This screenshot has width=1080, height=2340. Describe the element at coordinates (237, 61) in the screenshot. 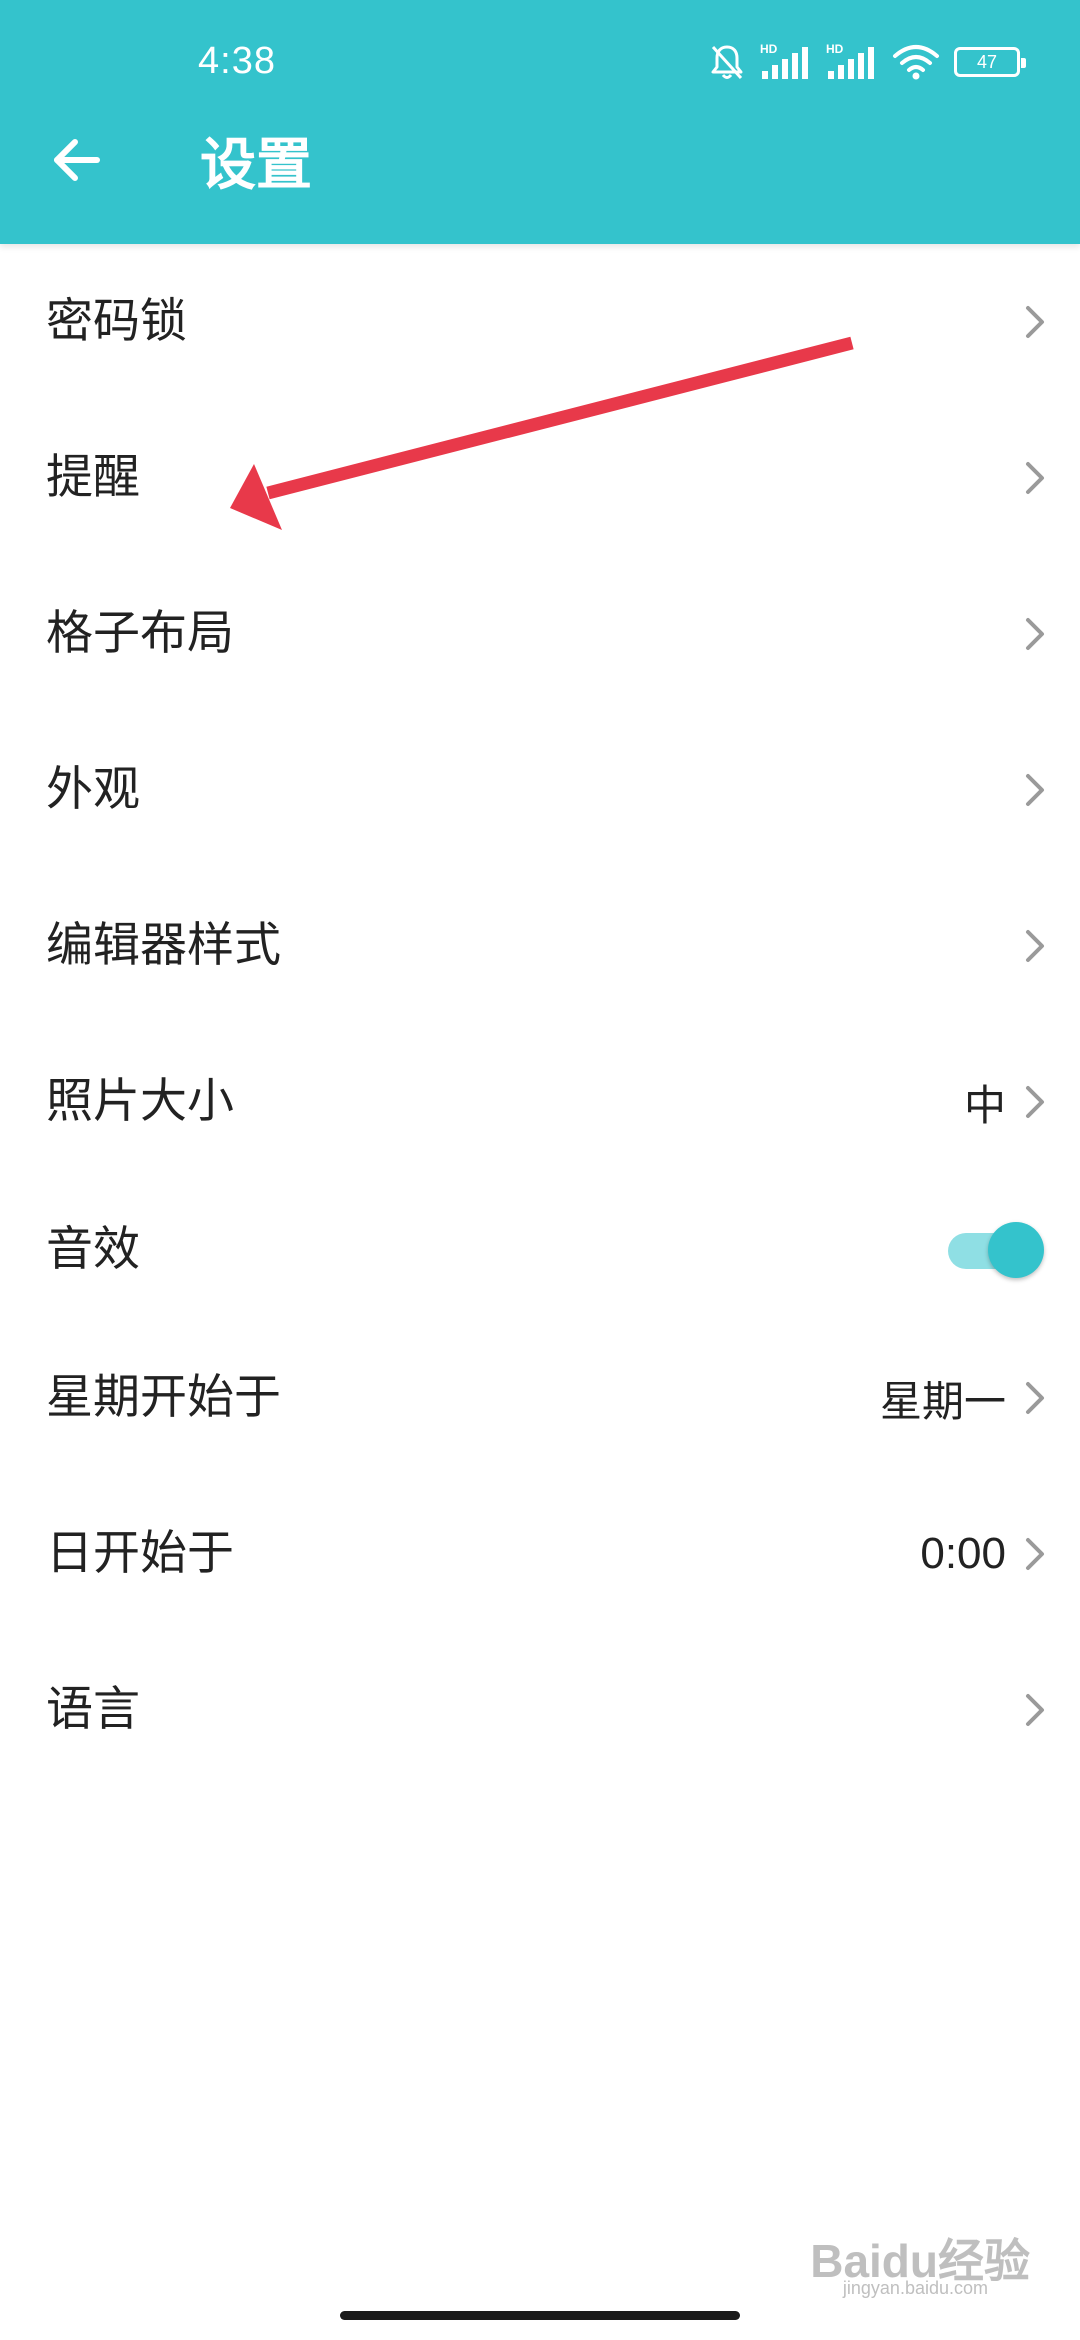

I see `status-time: 4:38` at that location.